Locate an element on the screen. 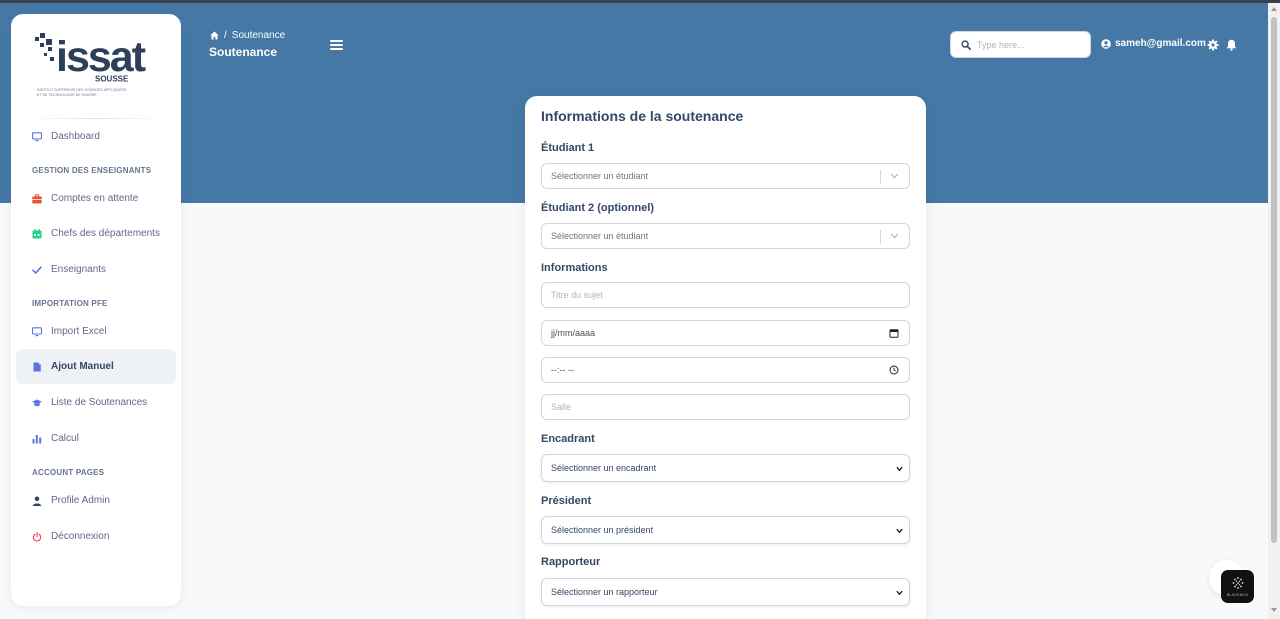 This screenshot has width=1280, height=619. svg-text: ET DE TECHNOLOGIE DE SOUSSE is located at coordinates (67, 95).